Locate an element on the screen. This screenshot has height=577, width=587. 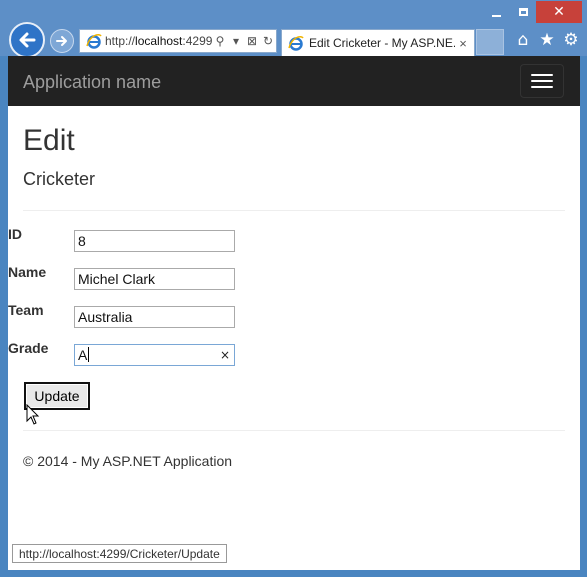
tab-close-icon: × is located at coordinates (463, 43).